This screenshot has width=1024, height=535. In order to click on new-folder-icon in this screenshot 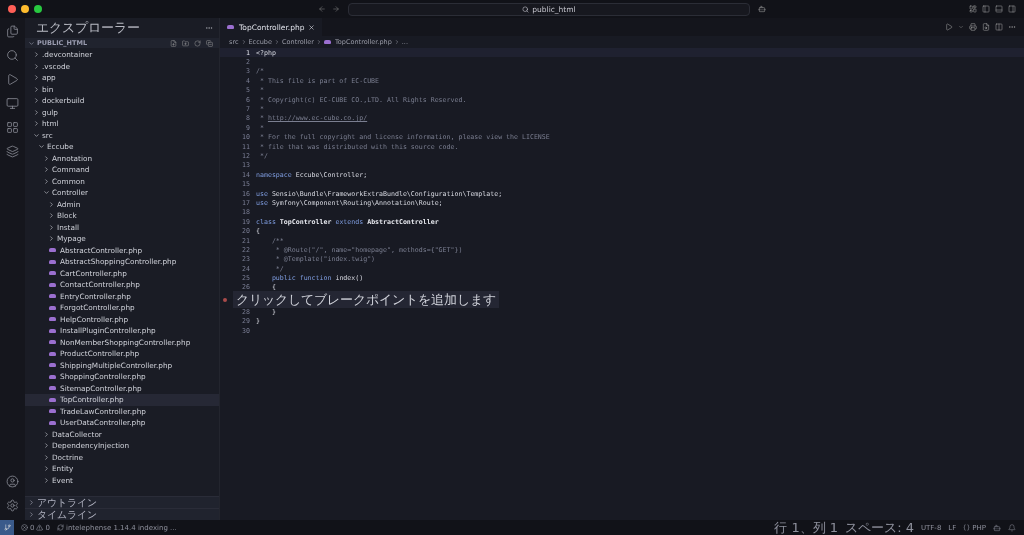, I will do `click(185, 43)`.